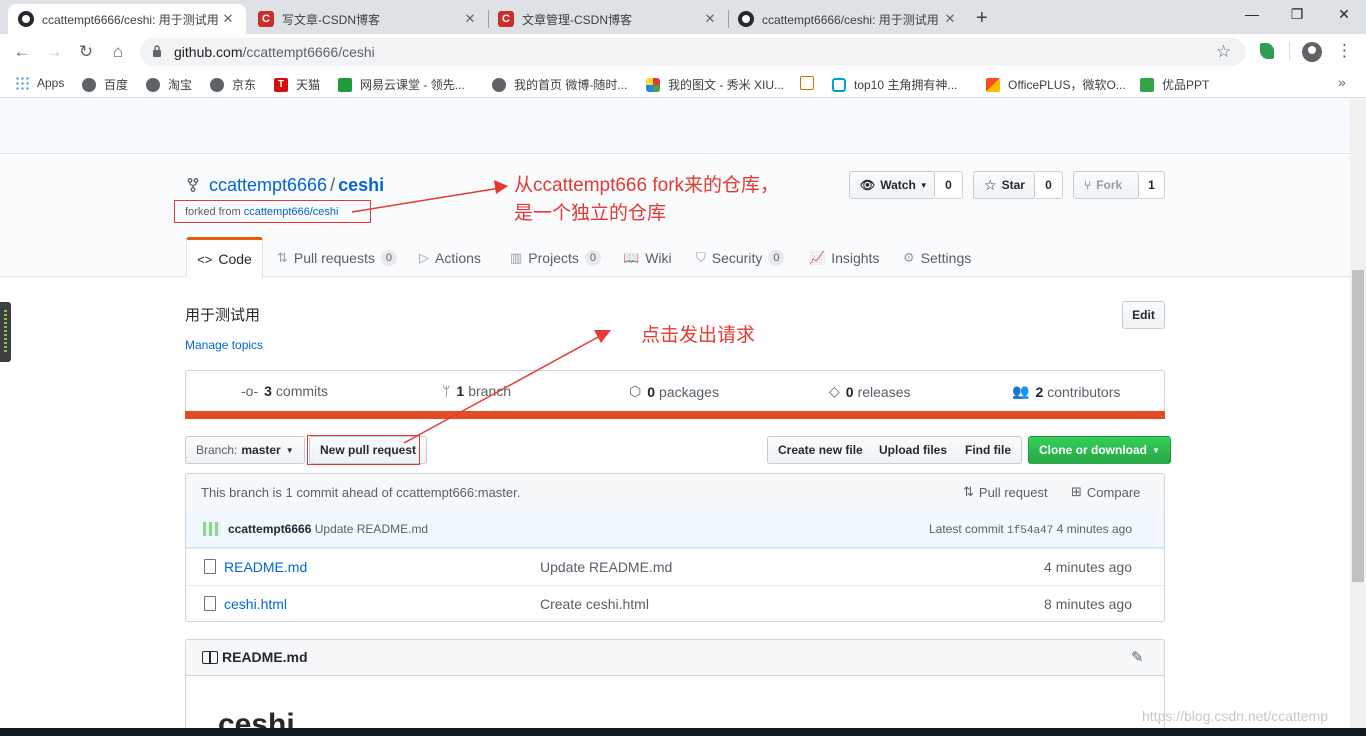 Image resolution: width=1366 pixels, height=736 pixels. I want to click on annotation-fork-line1: 从ccattempt666 fork来的仓库，, so click(647, 185).